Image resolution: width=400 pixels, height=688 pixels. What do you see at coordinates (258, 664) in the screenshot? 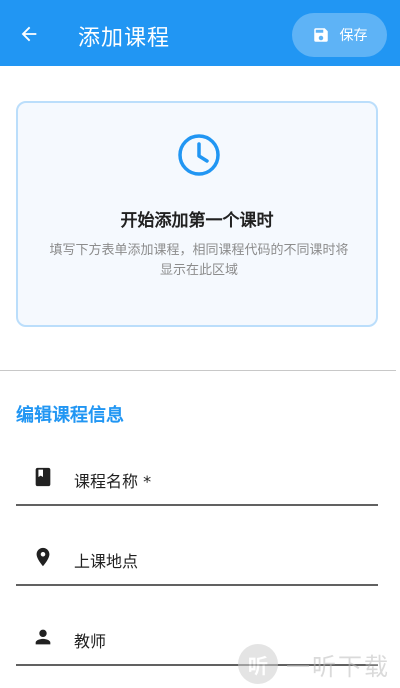
I see `watermark-logo: 听` at bounding box center [258, 664].